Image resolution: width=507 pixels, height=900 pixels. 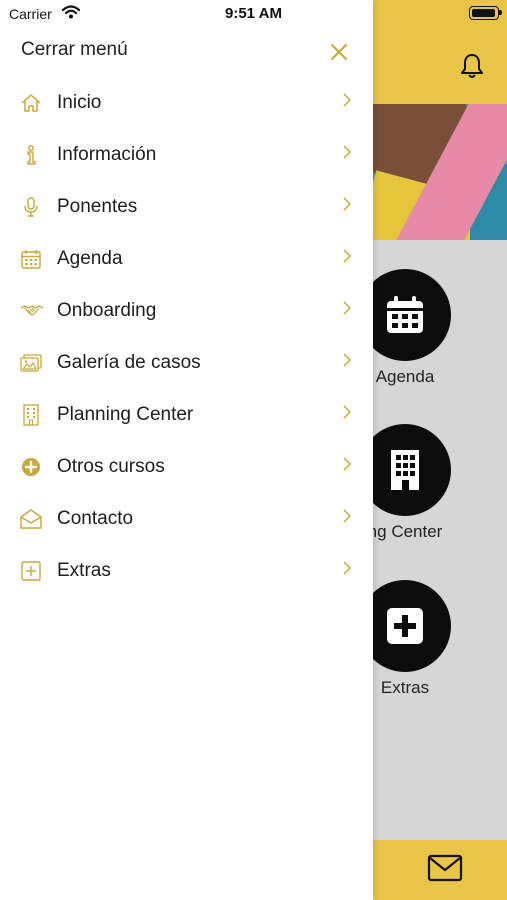 What do you see at coordinates (79, 102) in the screenshot?
I see `menu-item-label: Inicio` at bounding box center [79, 102].